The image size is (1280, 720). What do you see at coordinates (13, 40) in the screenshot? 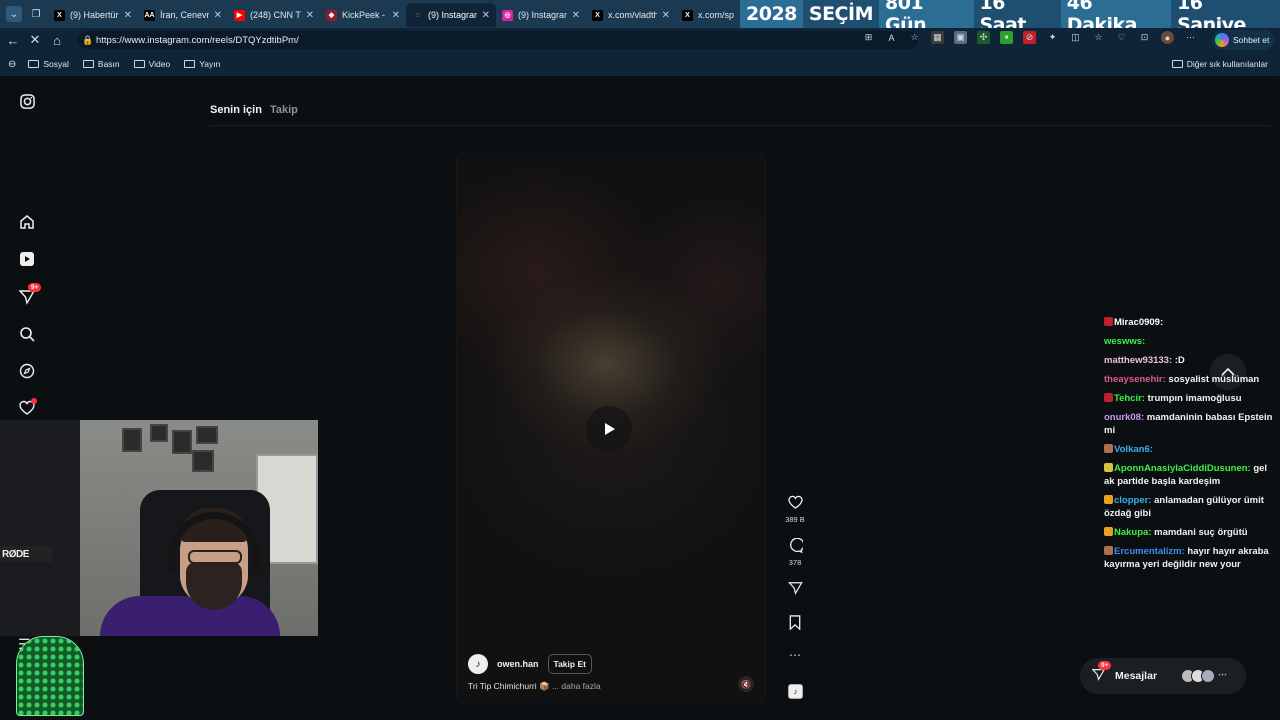
I see `back-icon: ←` at bounding box center [13, 40].